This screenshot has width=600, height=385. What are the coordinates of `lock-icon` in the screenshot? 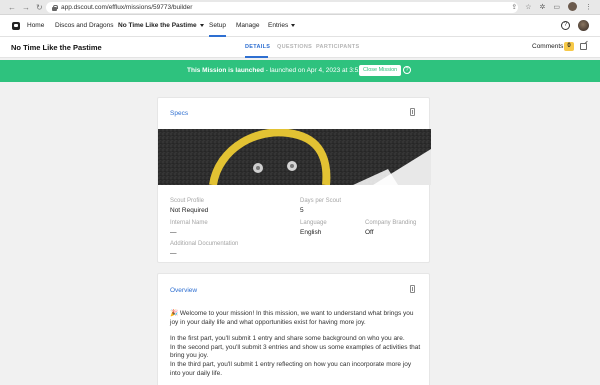 It's located at (55, 7).